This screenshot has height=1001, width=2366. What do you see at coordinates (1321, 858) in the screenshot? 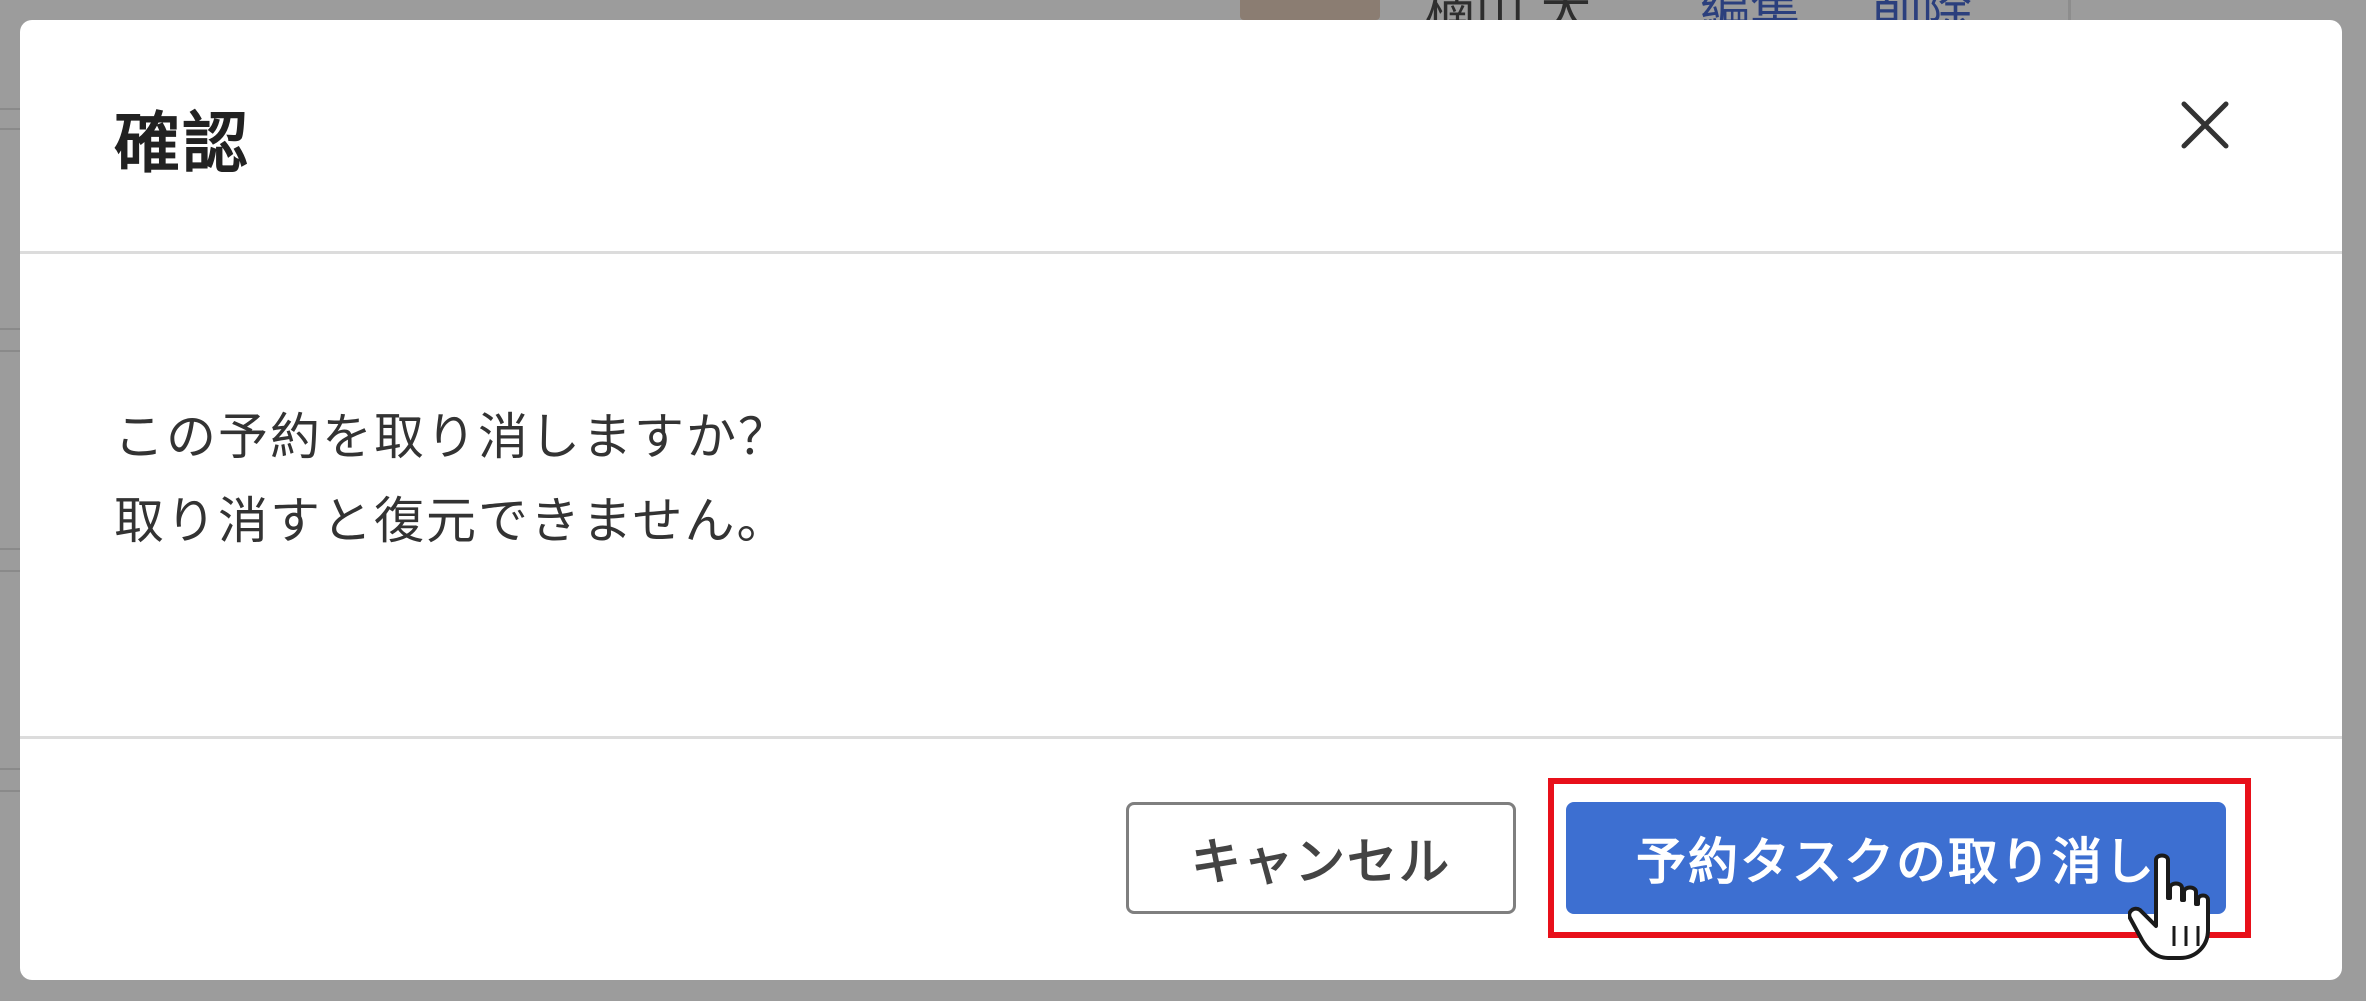
I see `cancel-button: キャンセル` at bounding box center [1321, 858].